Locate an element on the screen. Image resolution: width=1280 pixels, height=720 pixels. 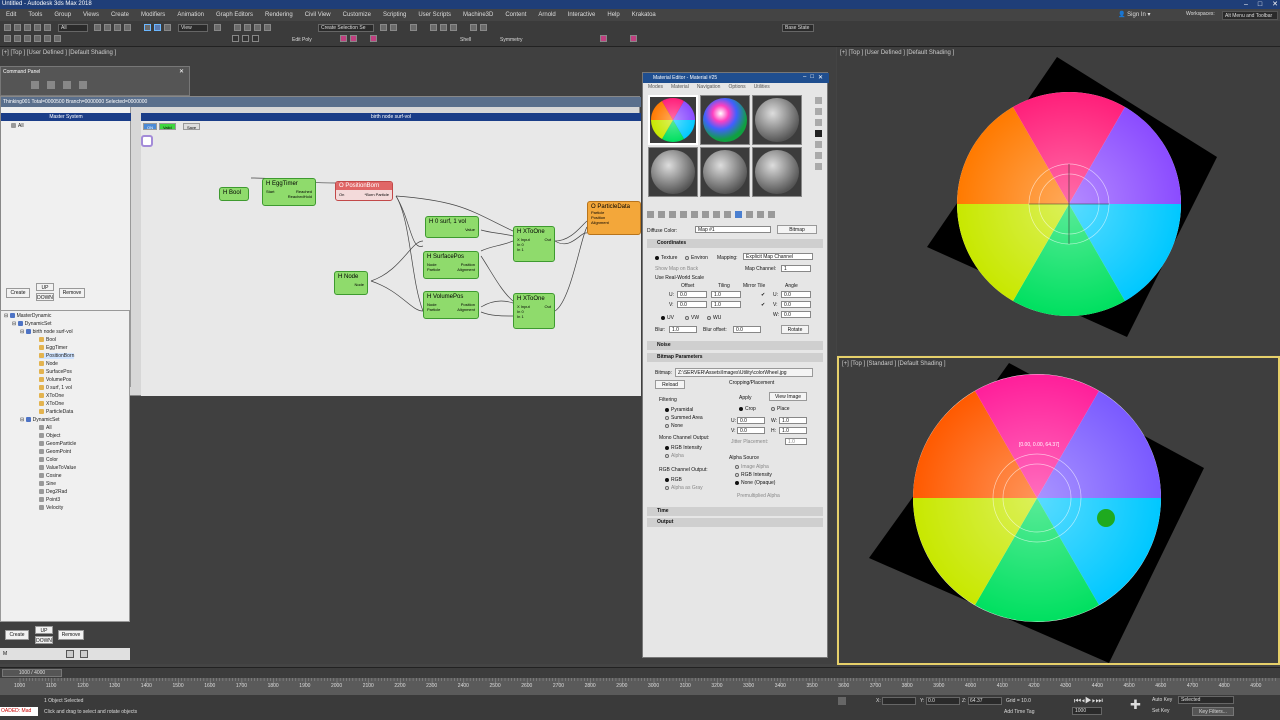
menu-animation: Animation is located at coordinates (190, 15).